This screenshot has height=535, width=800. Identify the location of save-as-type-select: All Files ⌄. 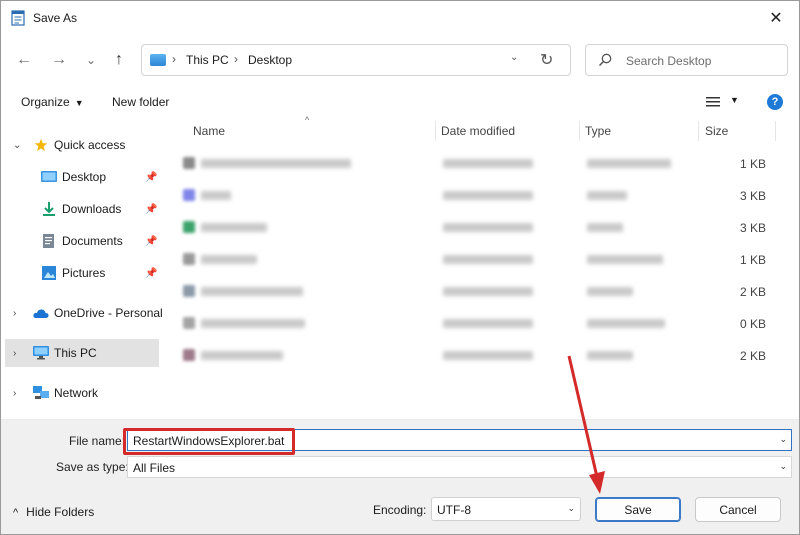
(459, 467).